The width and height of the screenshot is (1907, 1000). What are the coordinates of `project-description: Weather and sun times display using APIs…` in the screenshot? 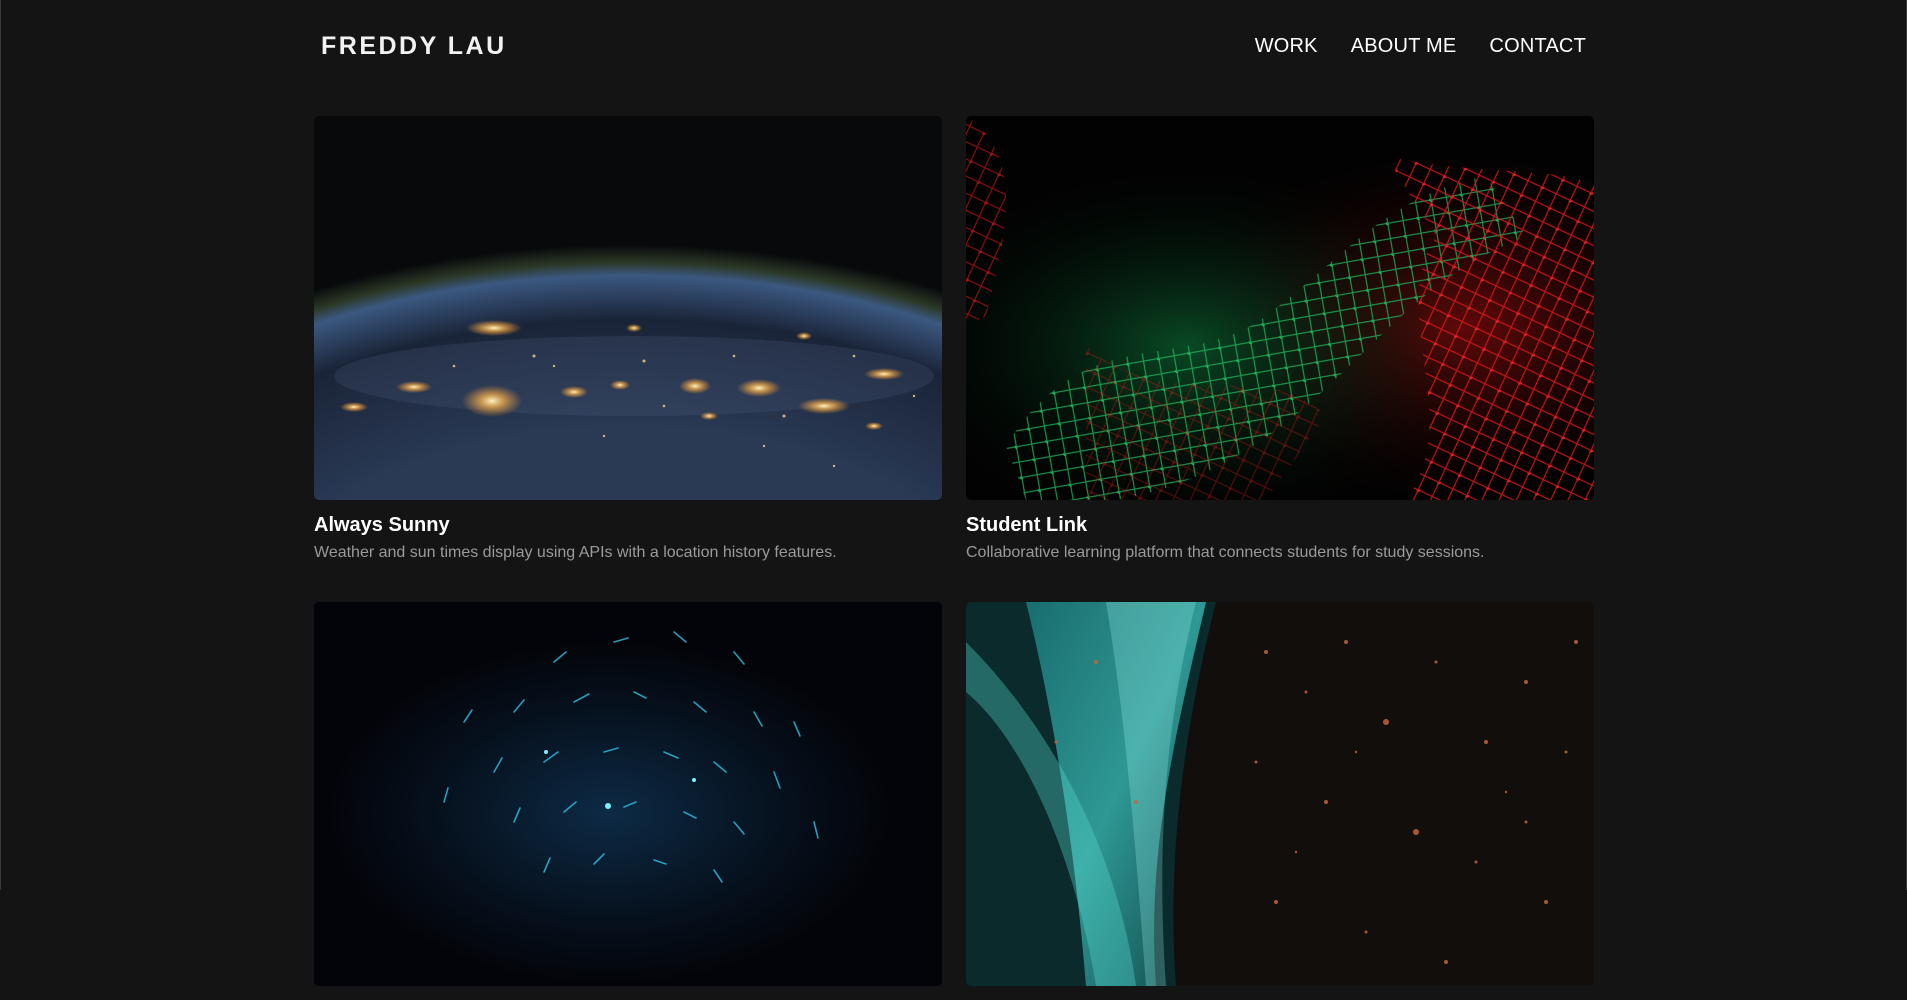 It's located at (575, 552).